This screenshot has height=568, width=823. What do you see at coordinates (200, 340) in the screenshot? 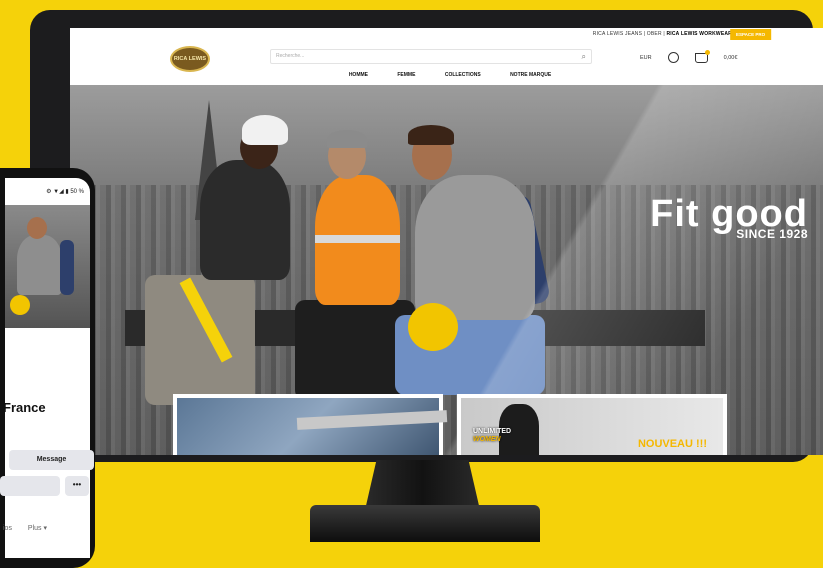
I see `worker-1-legs` at bounding box center [200, 340].